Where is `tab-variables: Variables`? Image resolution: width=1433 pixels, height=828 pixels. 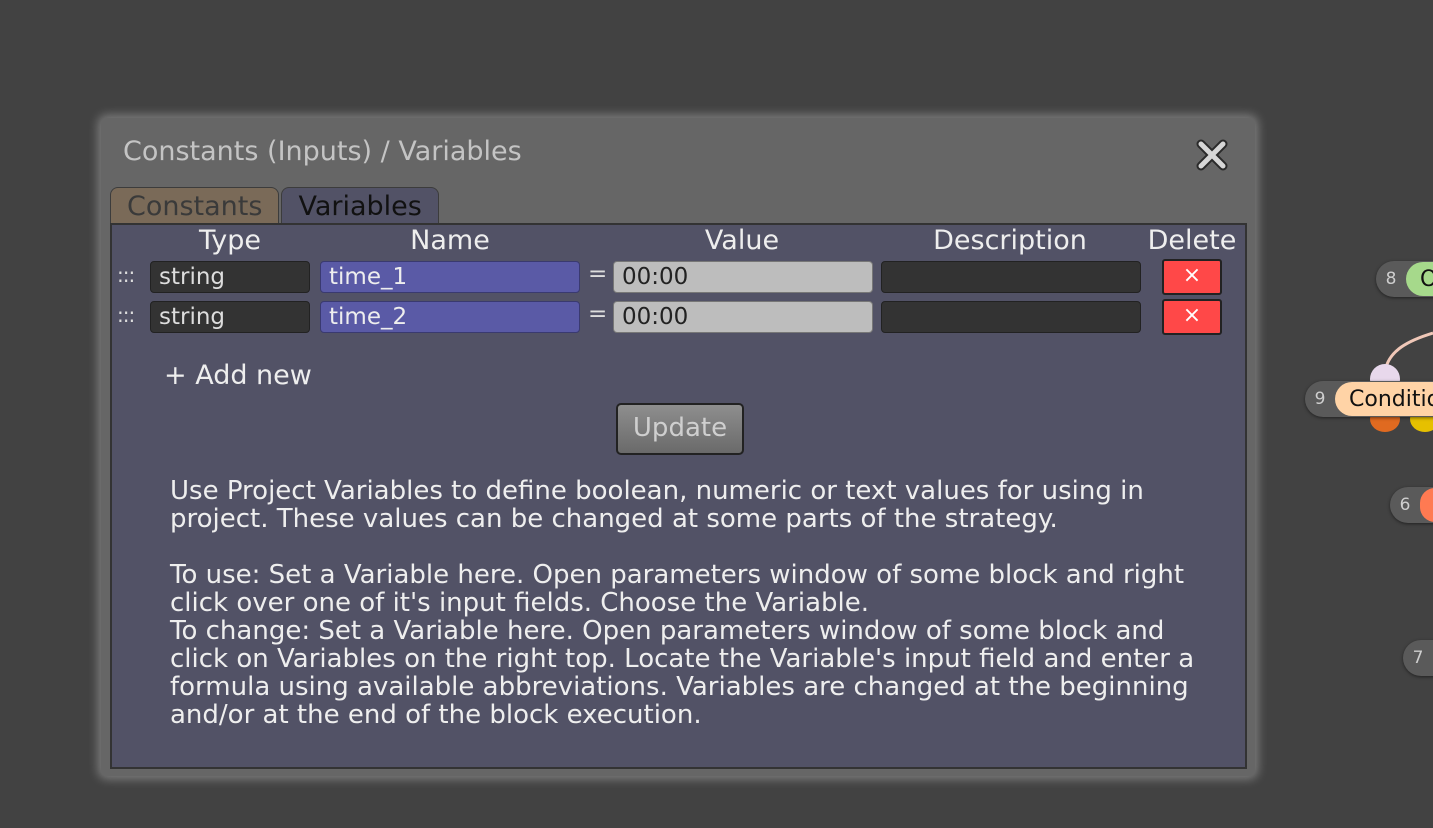
tab-variables: Variables is located at coordinates (360, 206).